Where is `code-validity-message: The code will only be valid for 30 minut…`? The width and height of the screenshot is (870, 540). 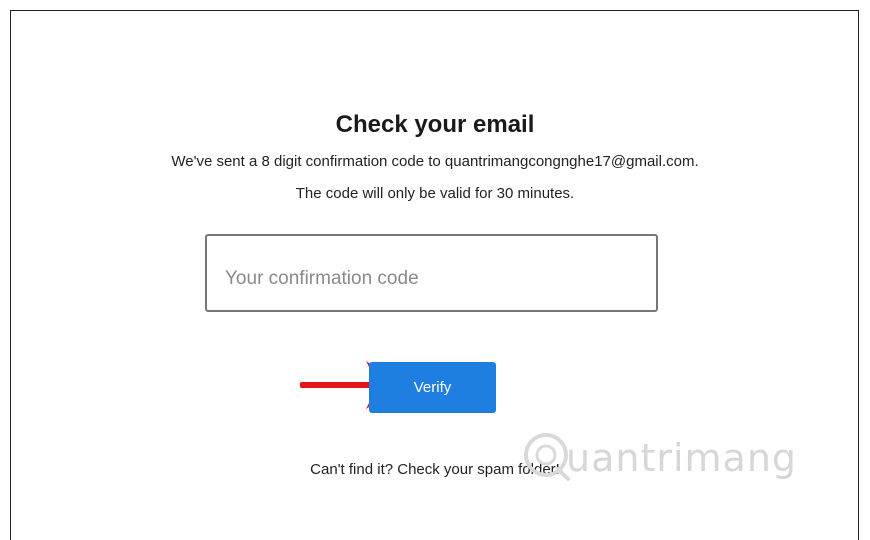 code-validity-message: The code will only be valid for 30 minut… is located at coordinates (435, 193).